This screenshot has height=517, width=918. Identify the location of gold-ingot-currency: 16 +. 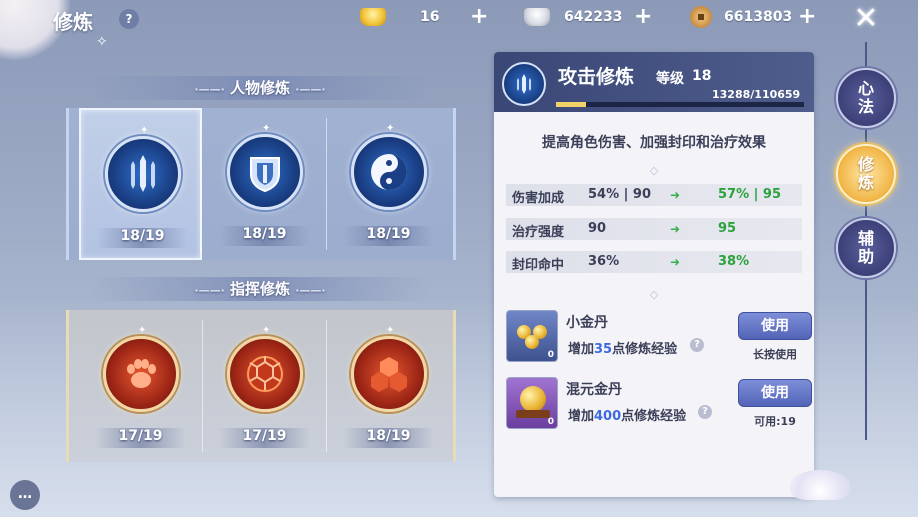
(425, 18).